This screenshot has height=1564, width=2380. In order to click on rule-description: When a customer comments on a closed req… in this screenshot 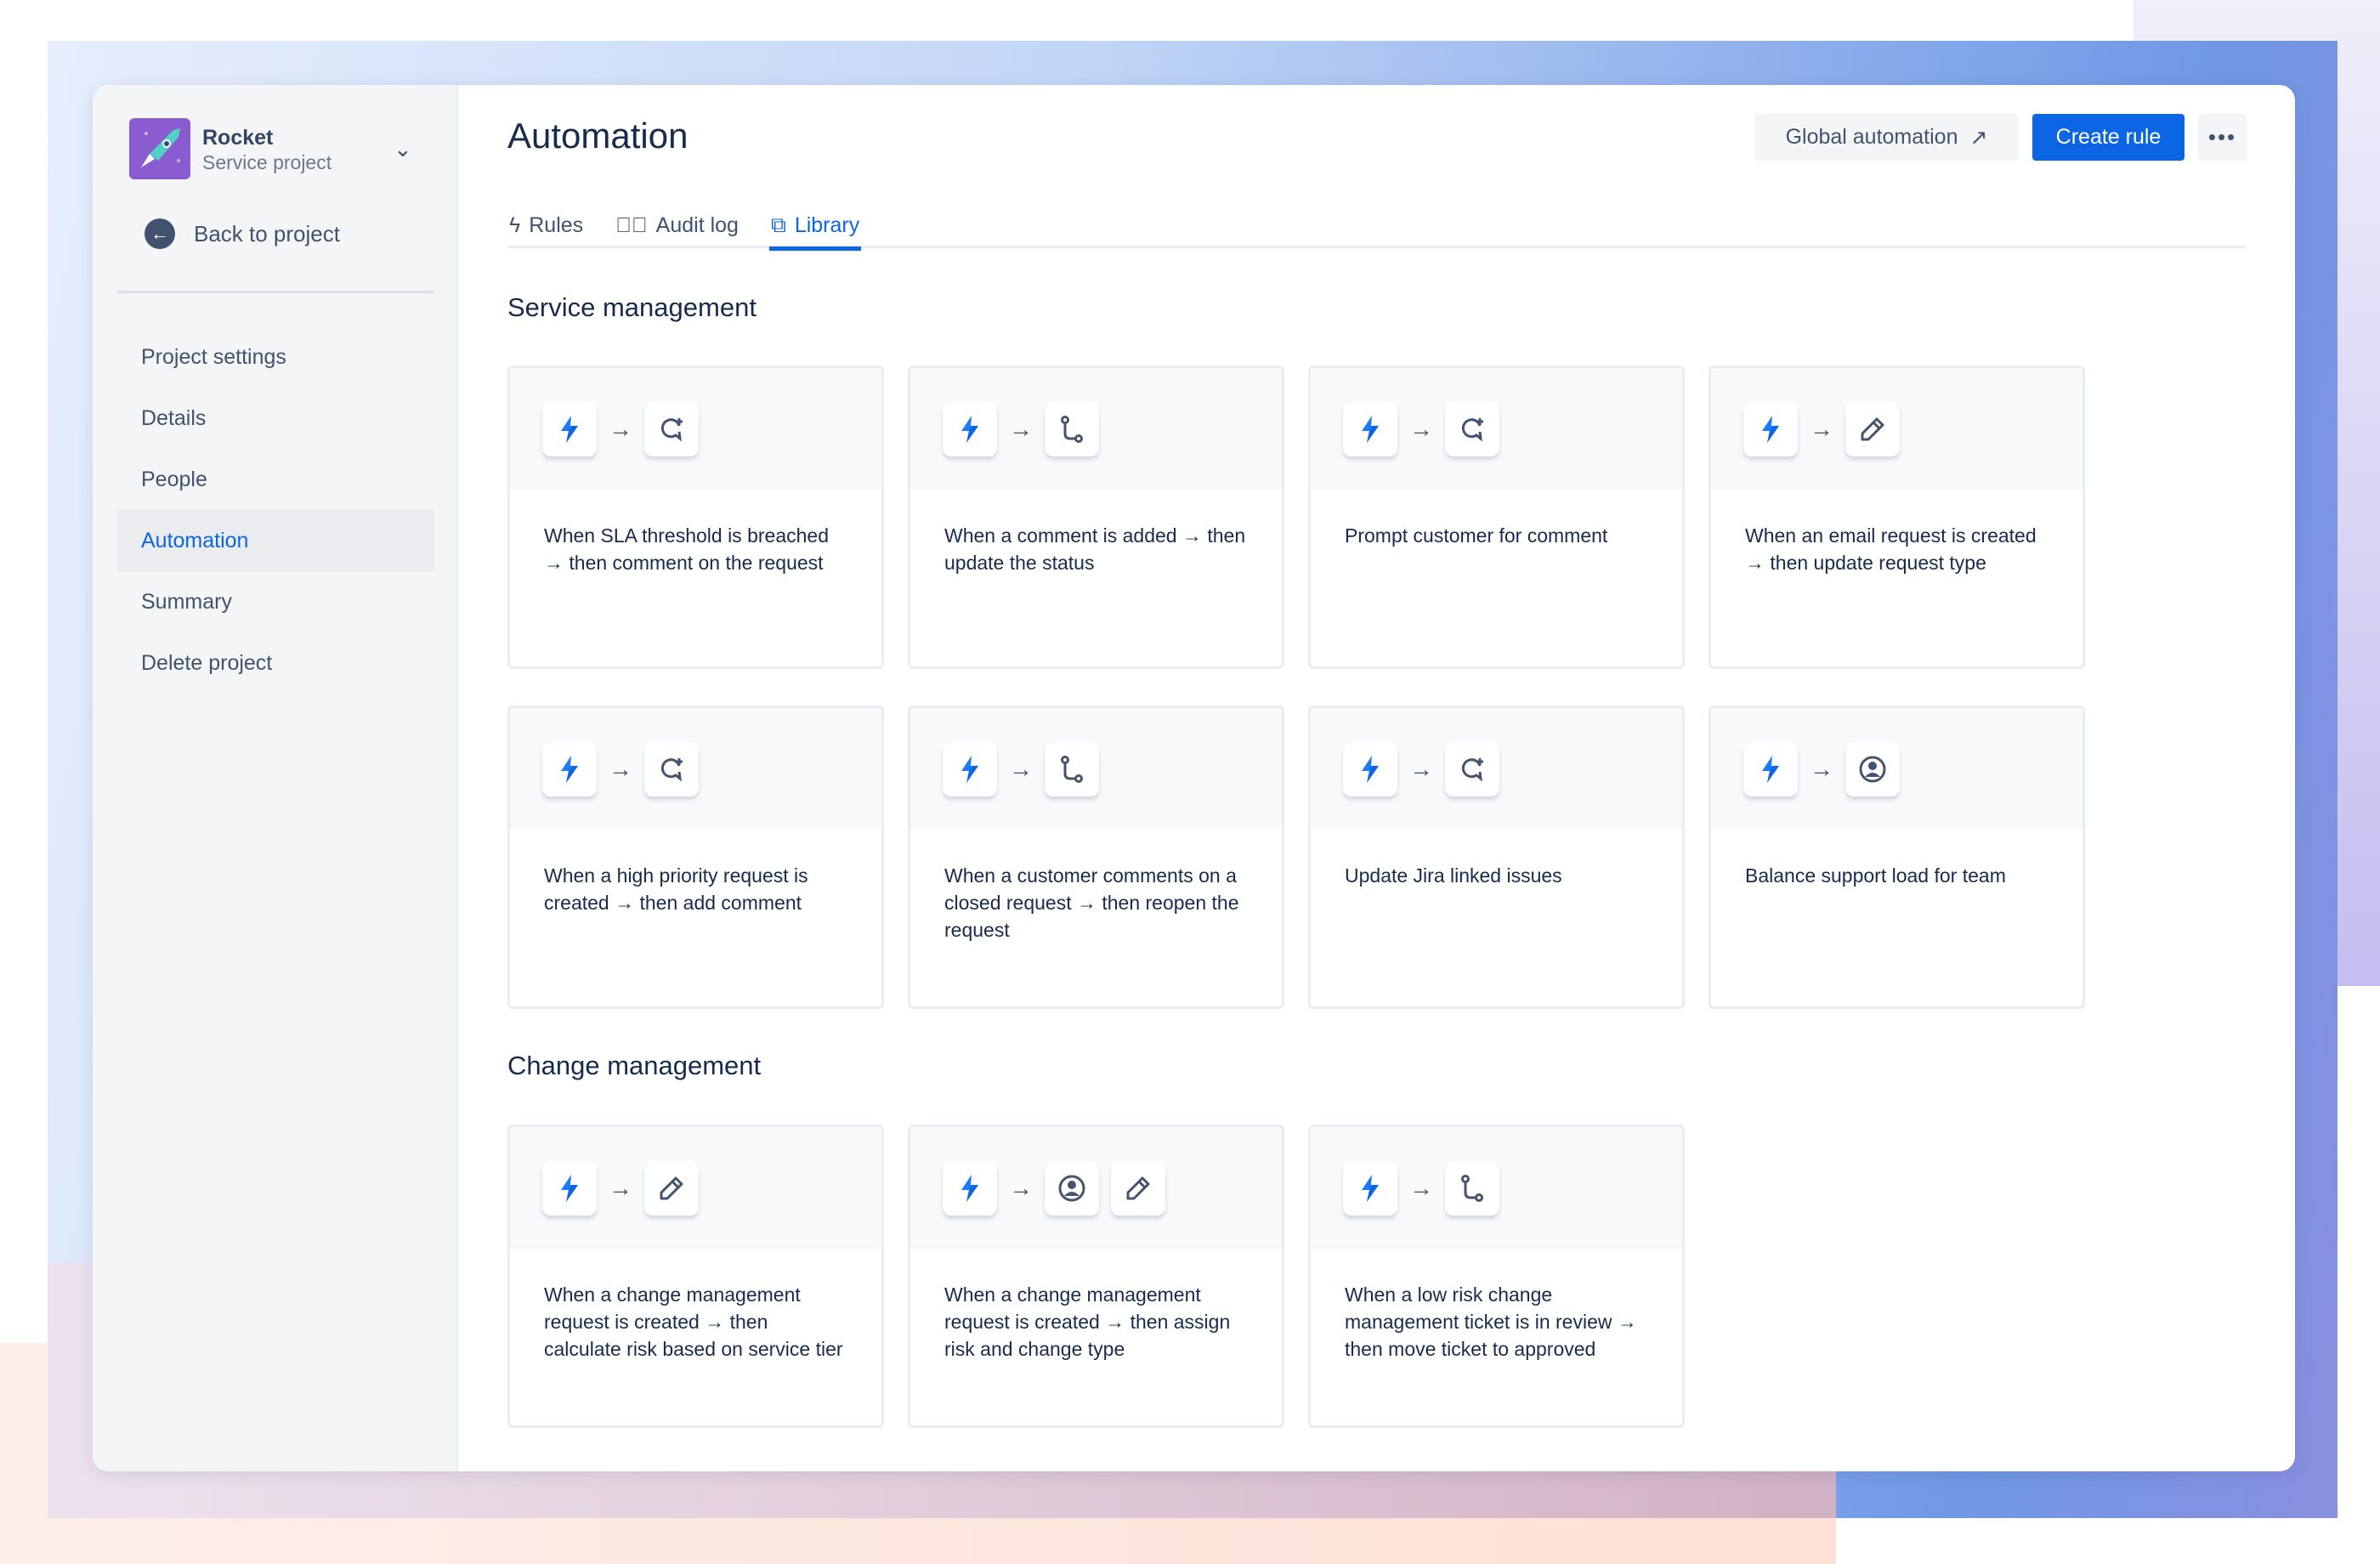, I will do `click(1091, 902)`.